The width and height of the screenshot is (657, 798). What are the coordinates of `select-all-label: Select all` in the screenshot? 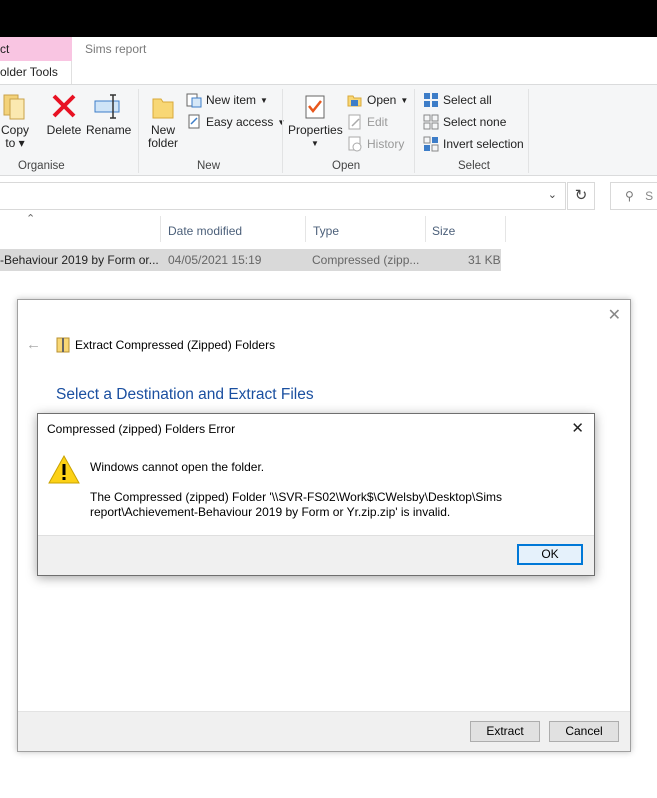 It's located at (467, 100).